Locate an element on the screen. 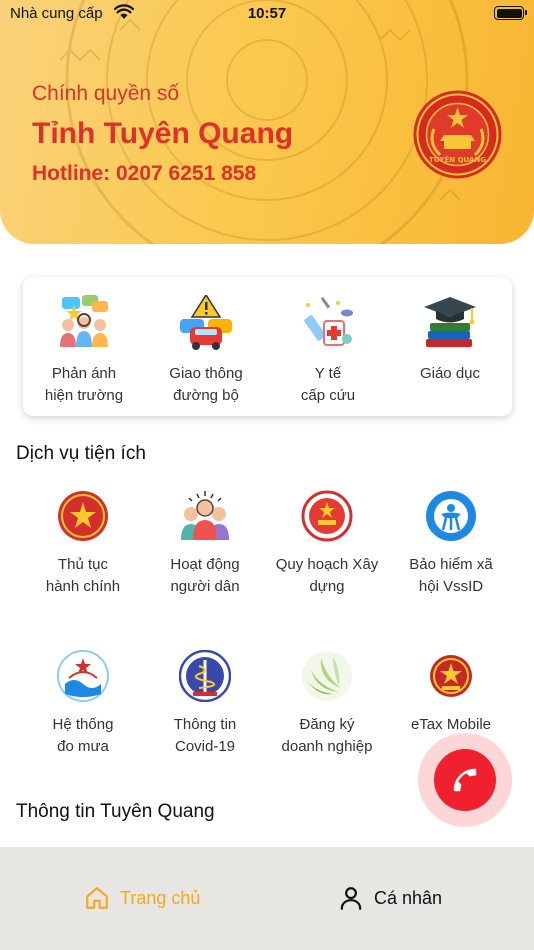 The height and width of the screenshot is (950, 534). service-label-2: hành chính is located at coordinates (83, 586).